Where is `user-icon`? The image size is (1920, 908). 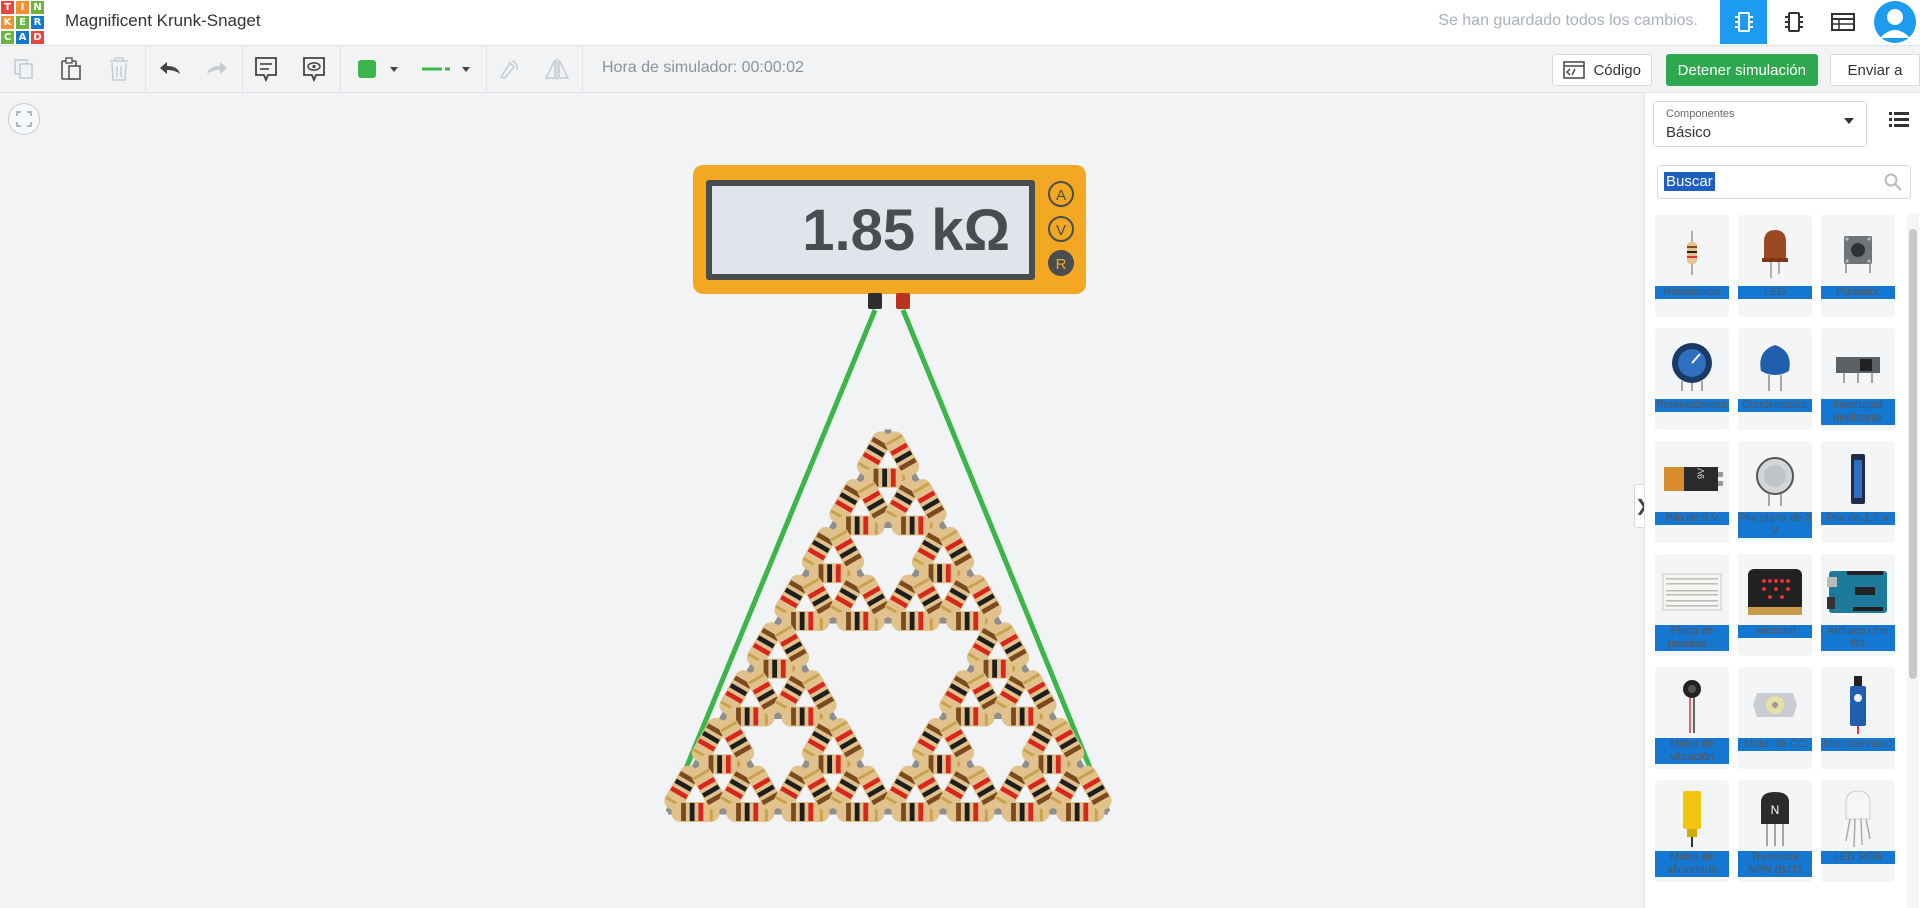 user-icon is located at coordinates (1895, 22).